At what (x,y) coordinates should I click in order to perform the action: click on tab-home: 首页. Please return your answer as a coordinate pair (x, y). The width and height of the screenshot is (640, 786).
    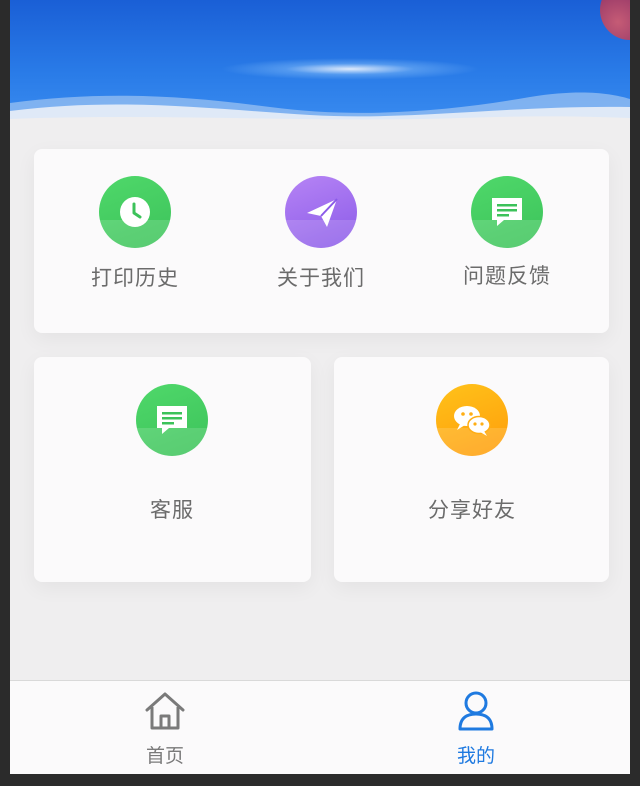
    Looking at the image, I should click on (165, 724).